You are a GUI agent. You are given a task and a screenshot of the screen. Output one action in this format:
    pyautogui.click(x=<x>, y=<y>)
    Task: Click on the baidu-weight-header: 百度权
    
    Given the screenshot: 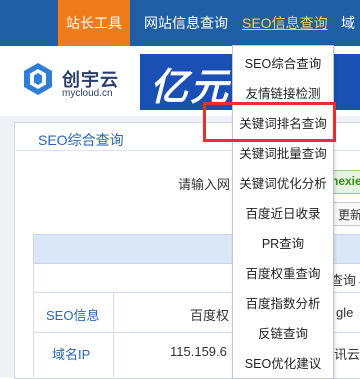 What is the action you would take?
    pyautogui.click(x=210, y=315)
    